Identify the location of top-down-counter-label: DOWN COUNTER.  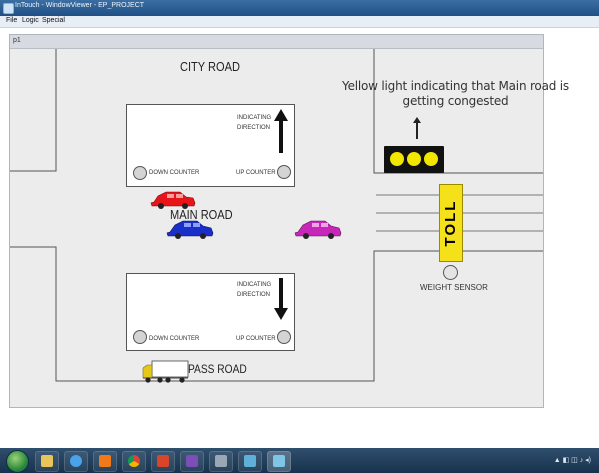
(174, 173).